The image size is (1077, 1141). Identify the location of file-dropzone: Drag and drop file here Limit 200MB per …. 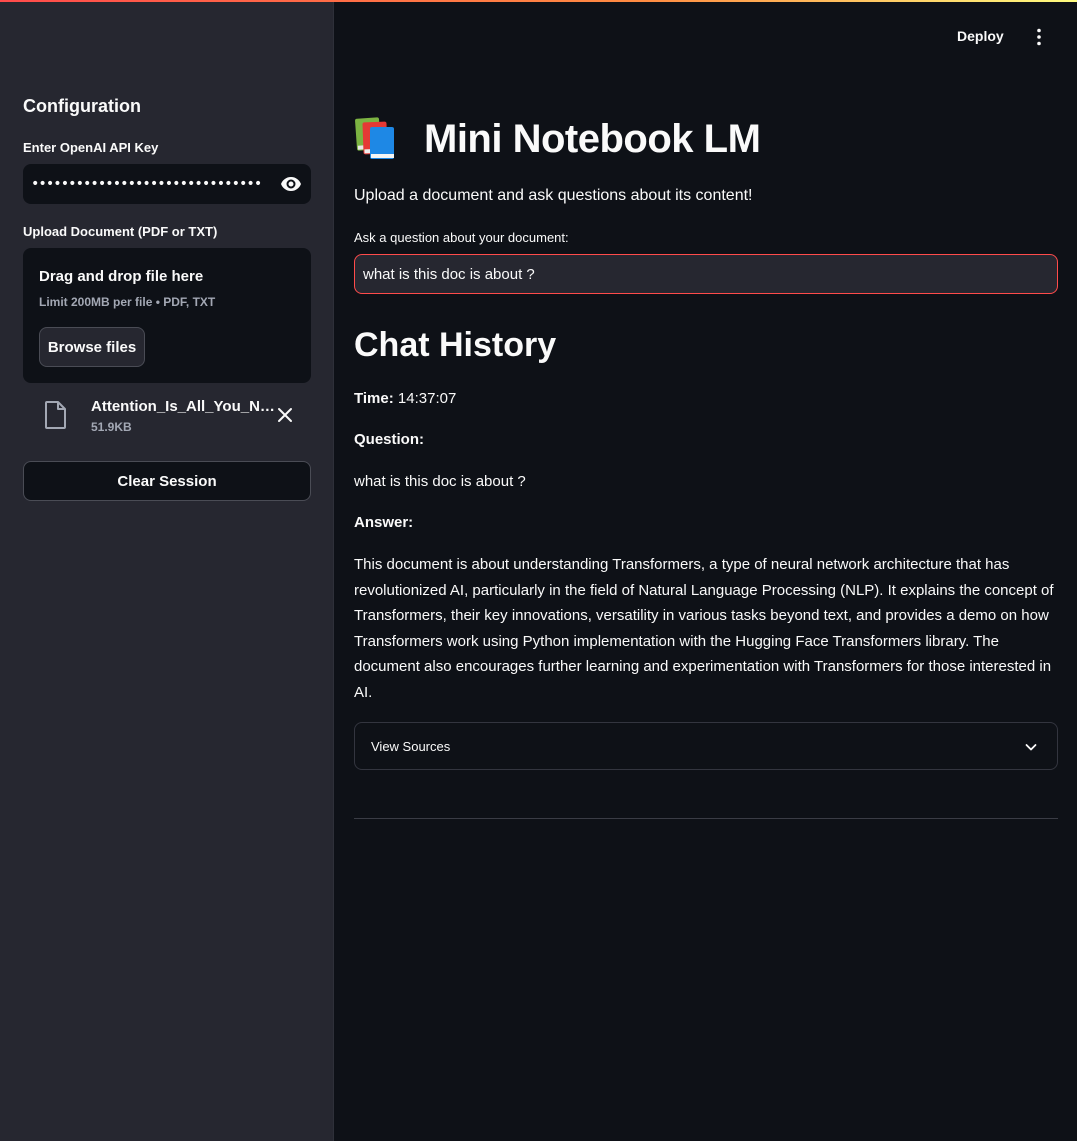
(167, 315).